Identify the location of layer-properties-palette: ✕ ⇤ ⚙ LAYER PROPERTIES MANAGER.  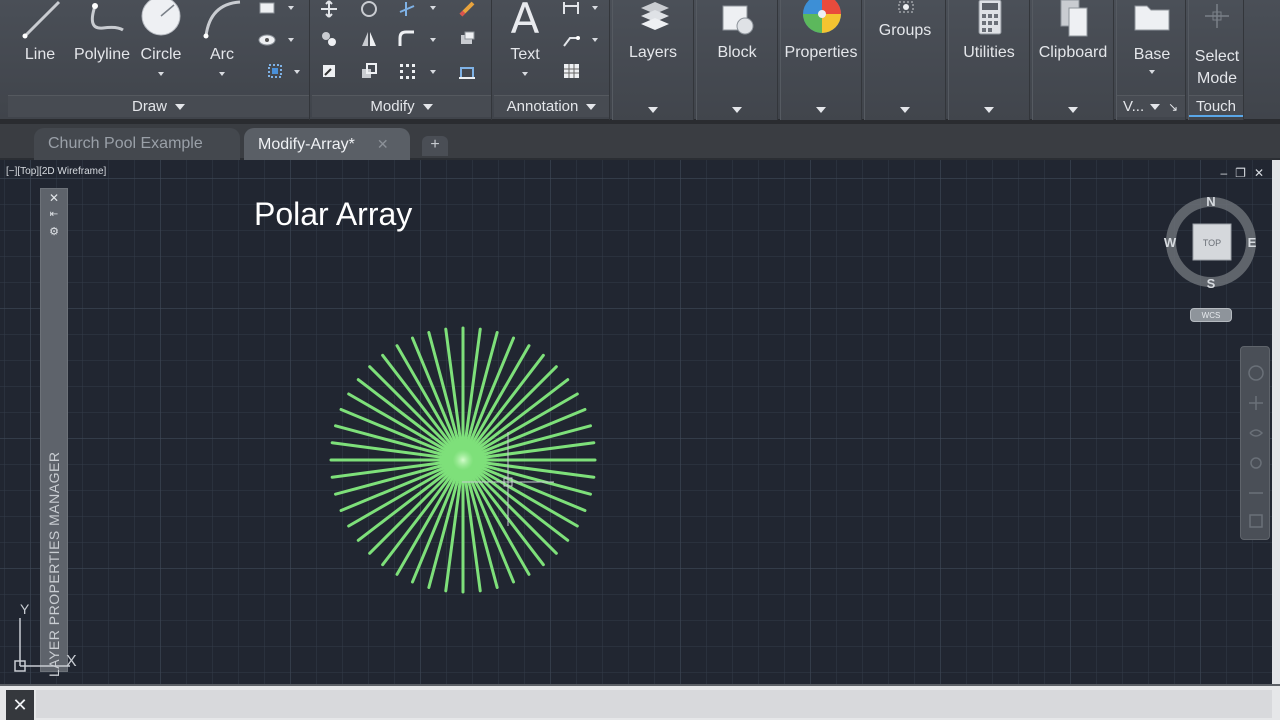
(54, 432).